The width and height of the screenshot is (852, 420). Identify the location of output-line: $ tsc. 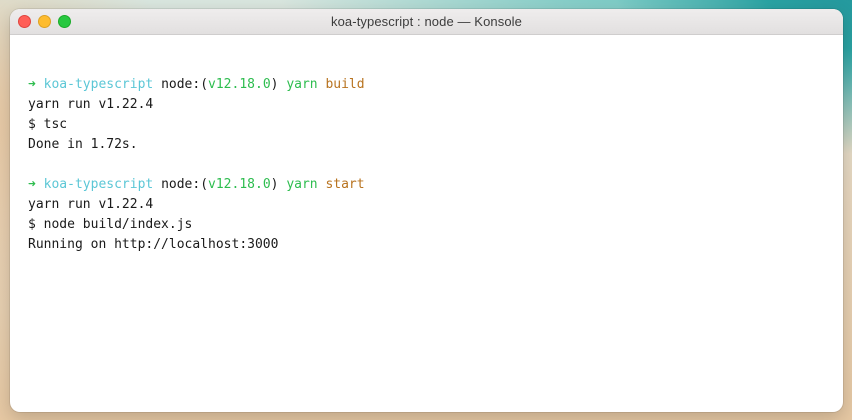
(48, 124).